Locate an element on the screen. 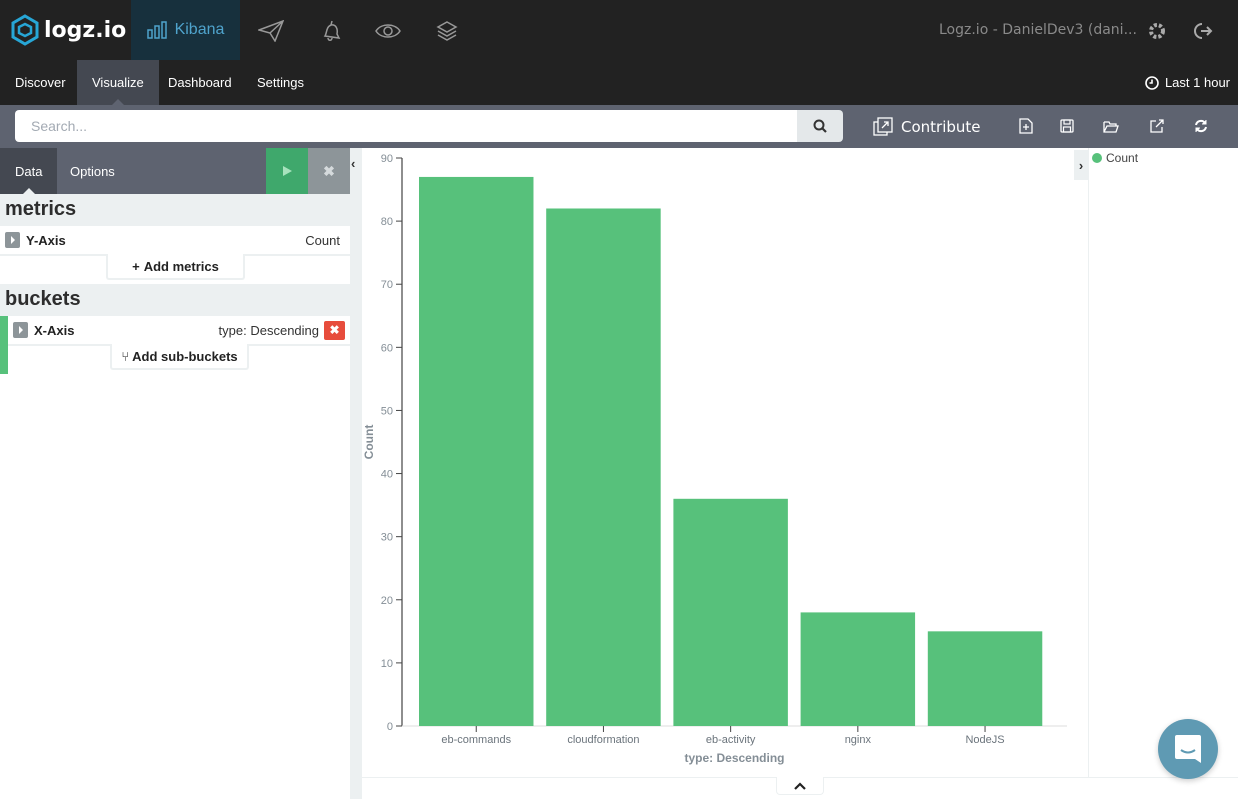 This screenshot has height=799, width=1238. bar-eb-commands is located at coordinates (476, 451).